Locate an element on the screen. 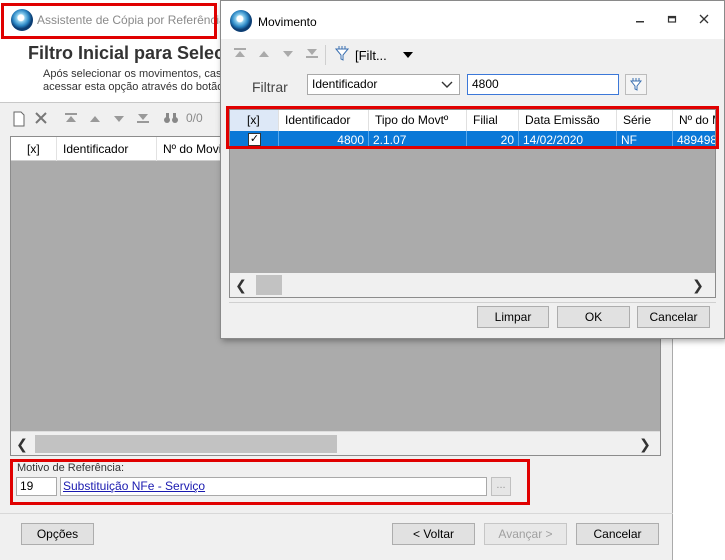  chevron-down-icon is located at coordinates (447, 85).